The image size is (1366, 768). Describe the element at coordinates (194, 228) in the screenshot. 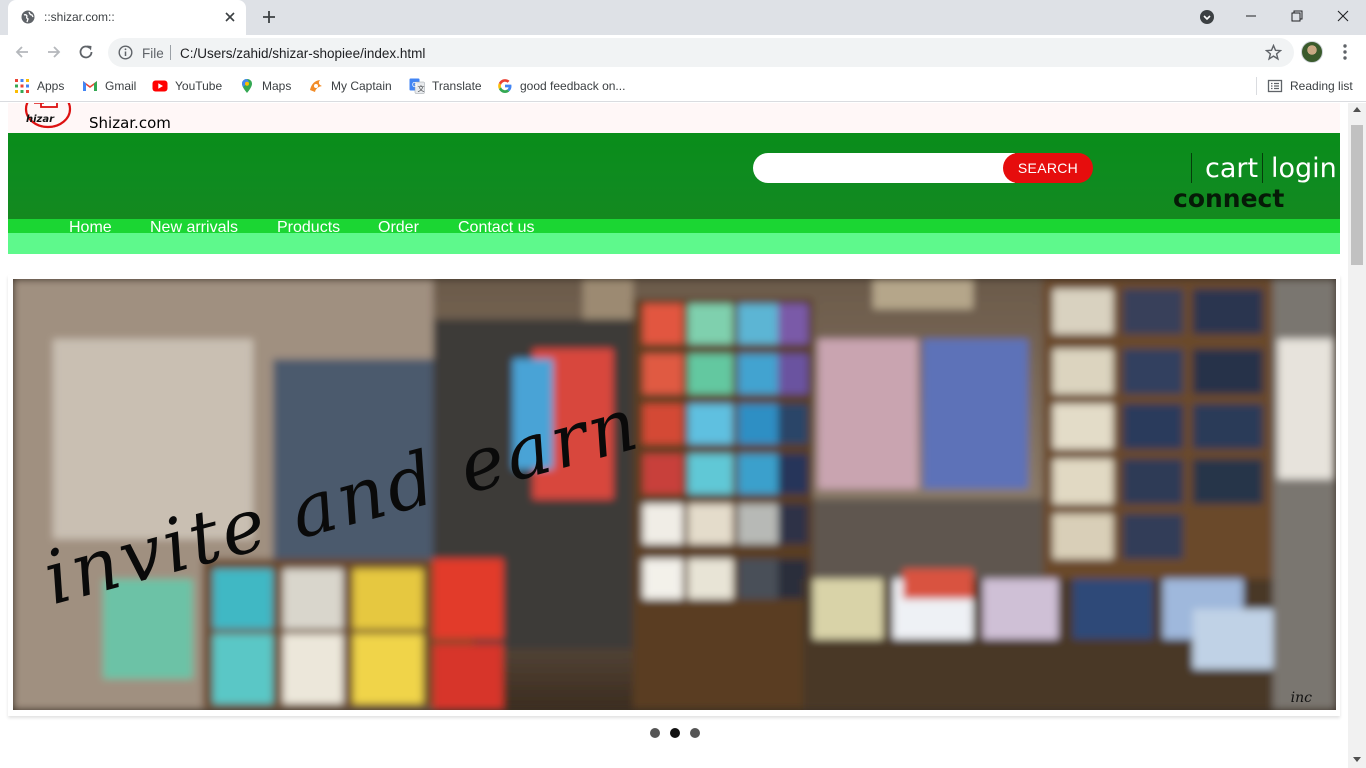

I see `nav-new-arrivals: New arrivals` at that location.